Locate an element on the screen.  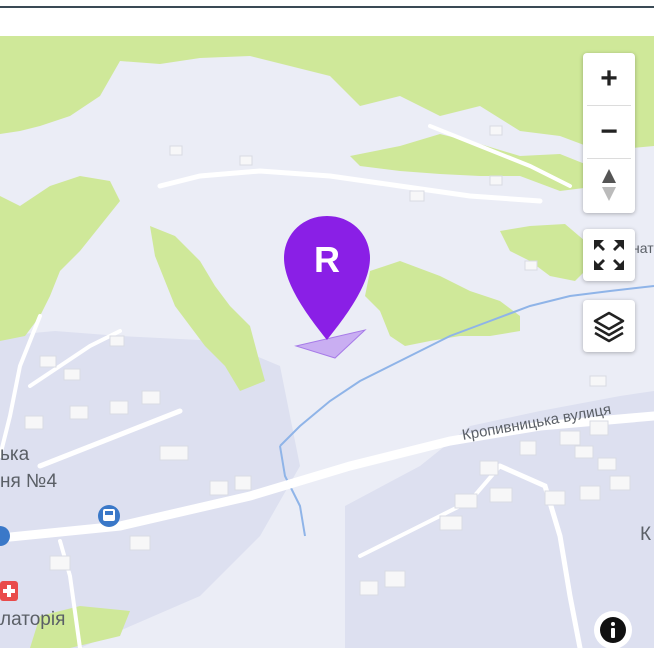
fullscreen-icon is located at coordinates (609, 255).